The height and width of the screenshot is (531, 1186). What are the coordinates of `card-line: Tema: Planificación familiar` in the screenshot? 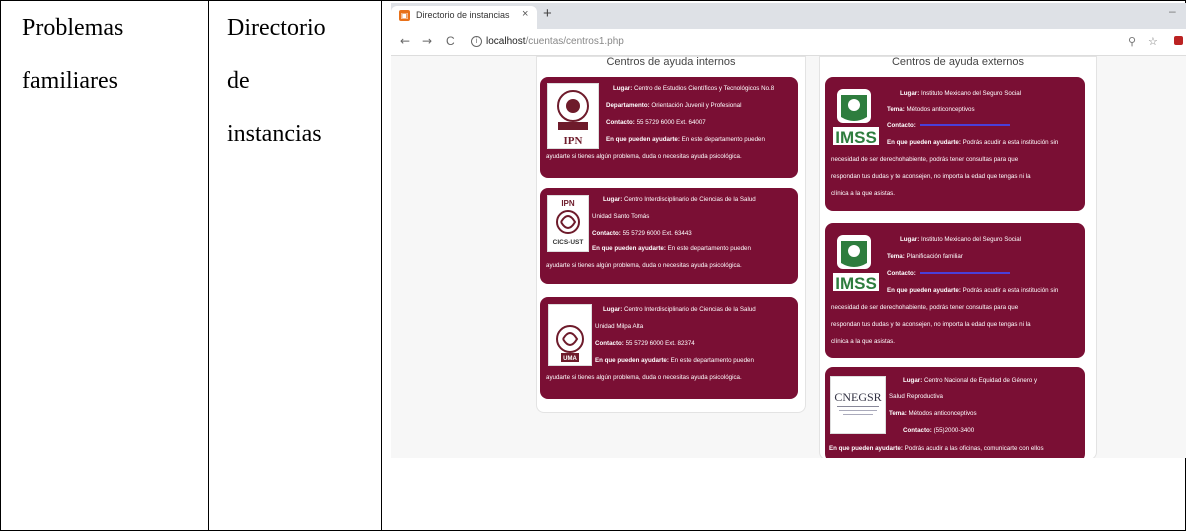 It's located at (925, 256).